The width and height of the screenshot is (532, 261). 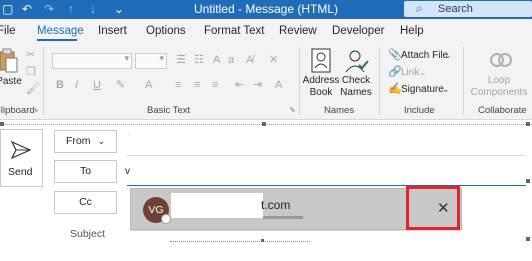 What do you see at coordinates (30, 55) in the screenshot?
I see `cut-icon: ✂` at bounding box center [30, 55].